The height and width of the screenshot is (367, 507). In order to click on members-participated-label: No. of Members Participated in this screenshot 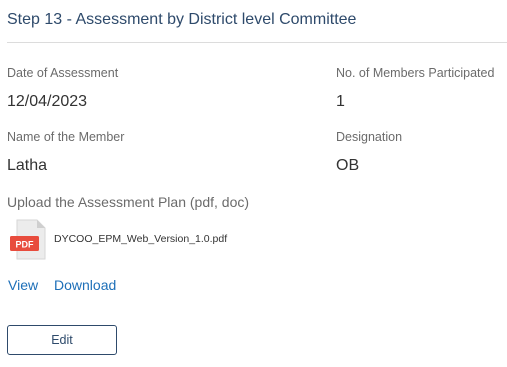, I will do `click(415, 73)`.